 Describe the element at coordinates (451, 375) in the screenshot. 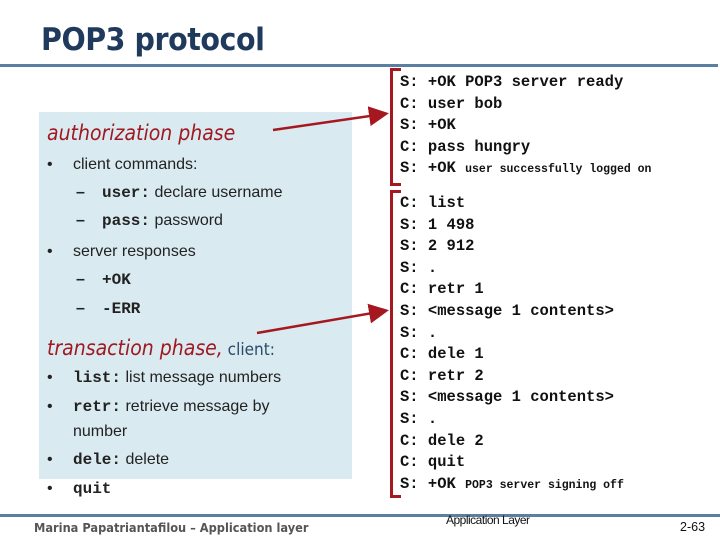

I see `exchange-message: retr 2` at that location.